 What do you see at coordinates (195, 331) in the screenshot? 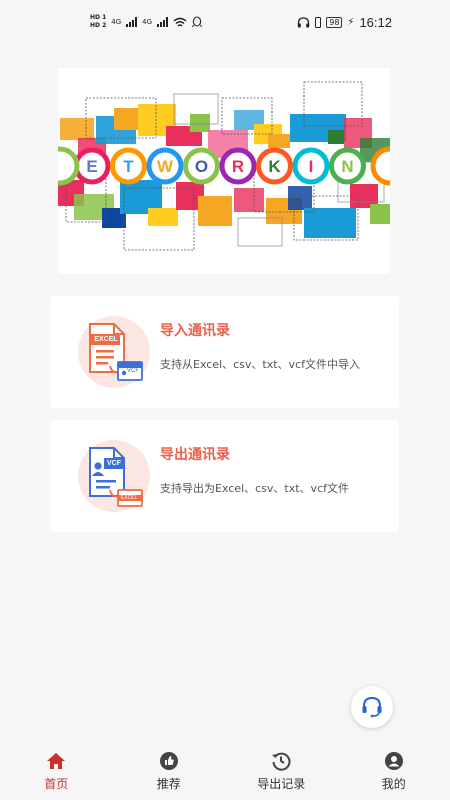
I see `import-card-title: 导入通讯录` at bounding box center [195, 331].